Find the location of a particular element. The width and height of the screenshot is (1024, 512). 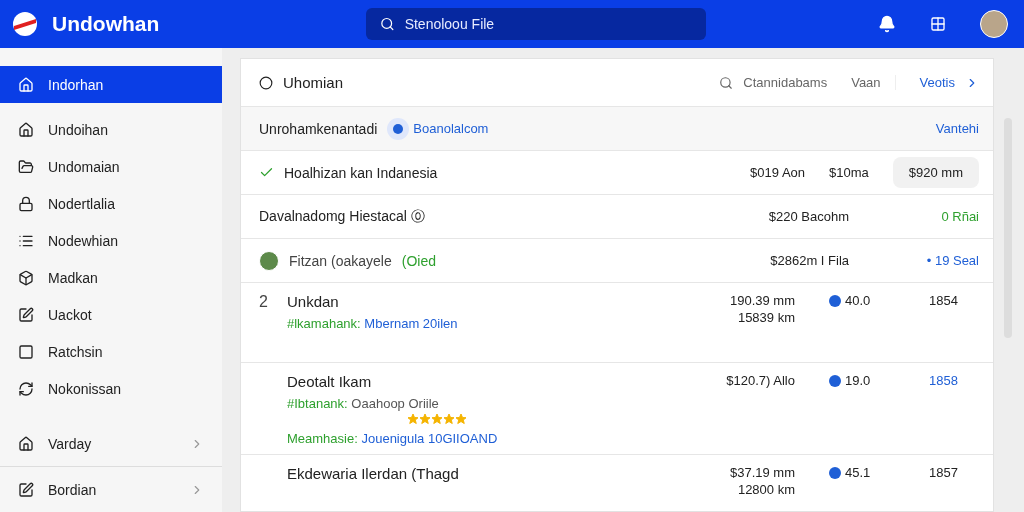

tag-text: (Oied is located at coordinates (418, 260).